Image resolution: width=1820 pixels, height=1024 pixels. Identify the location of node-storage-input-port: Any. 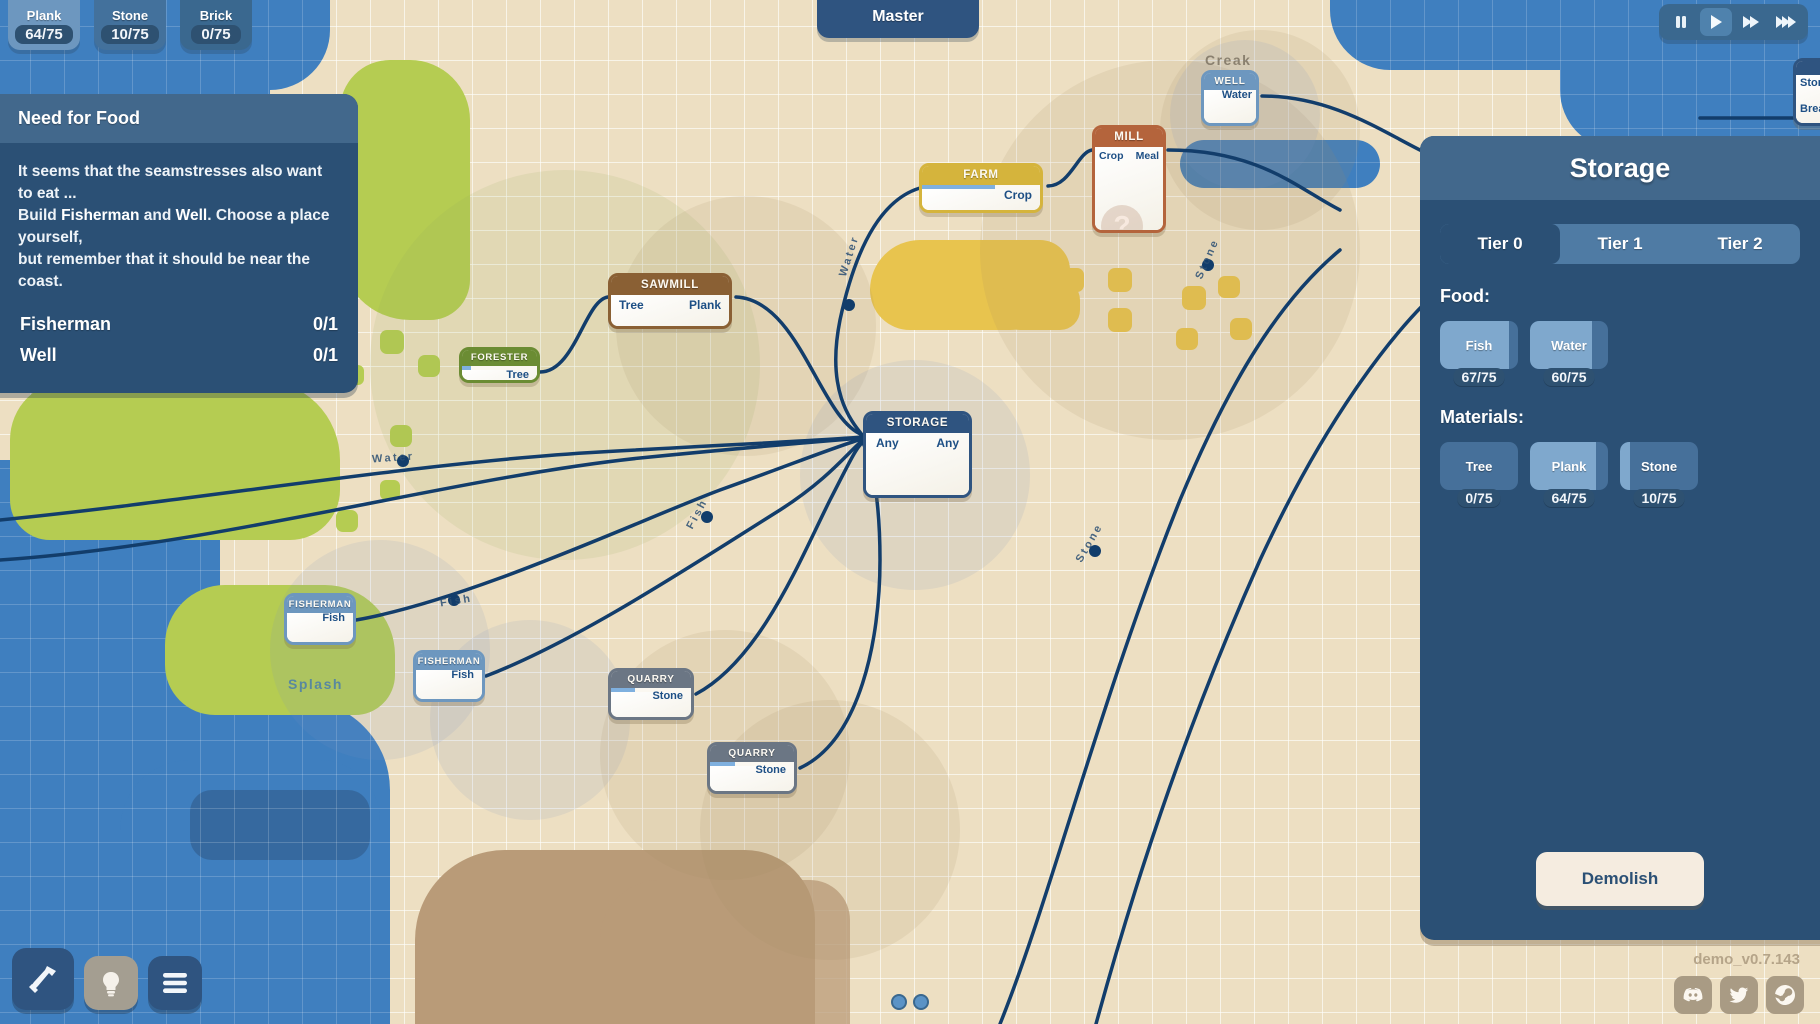
(887, 443).